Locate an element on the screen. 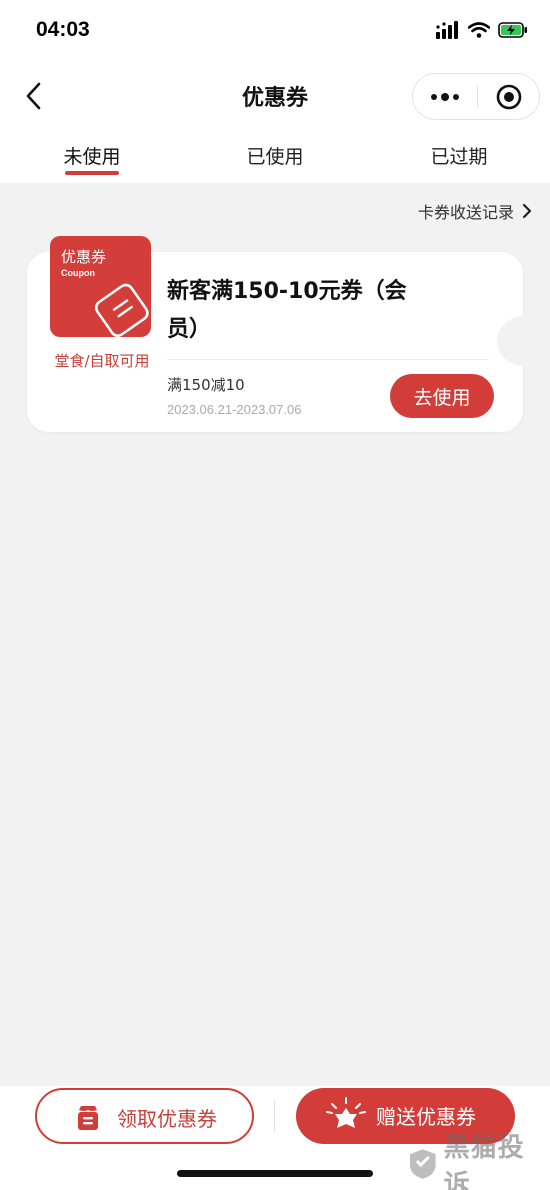 This screenshot has height=1190, width=550. send-coupons-label: 赠送优惠券 is located at coordinates (426, 1117).